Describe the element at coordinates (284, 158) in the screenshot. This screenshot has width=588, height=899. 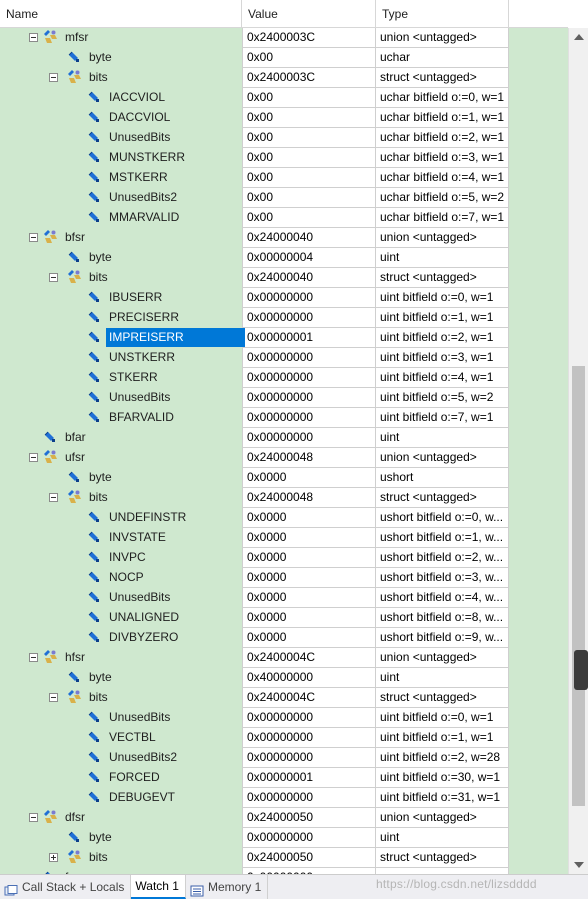
I see `table-row: MUNSTKERR 0x00 uchar bitfield o:=3, w=1` at that location.